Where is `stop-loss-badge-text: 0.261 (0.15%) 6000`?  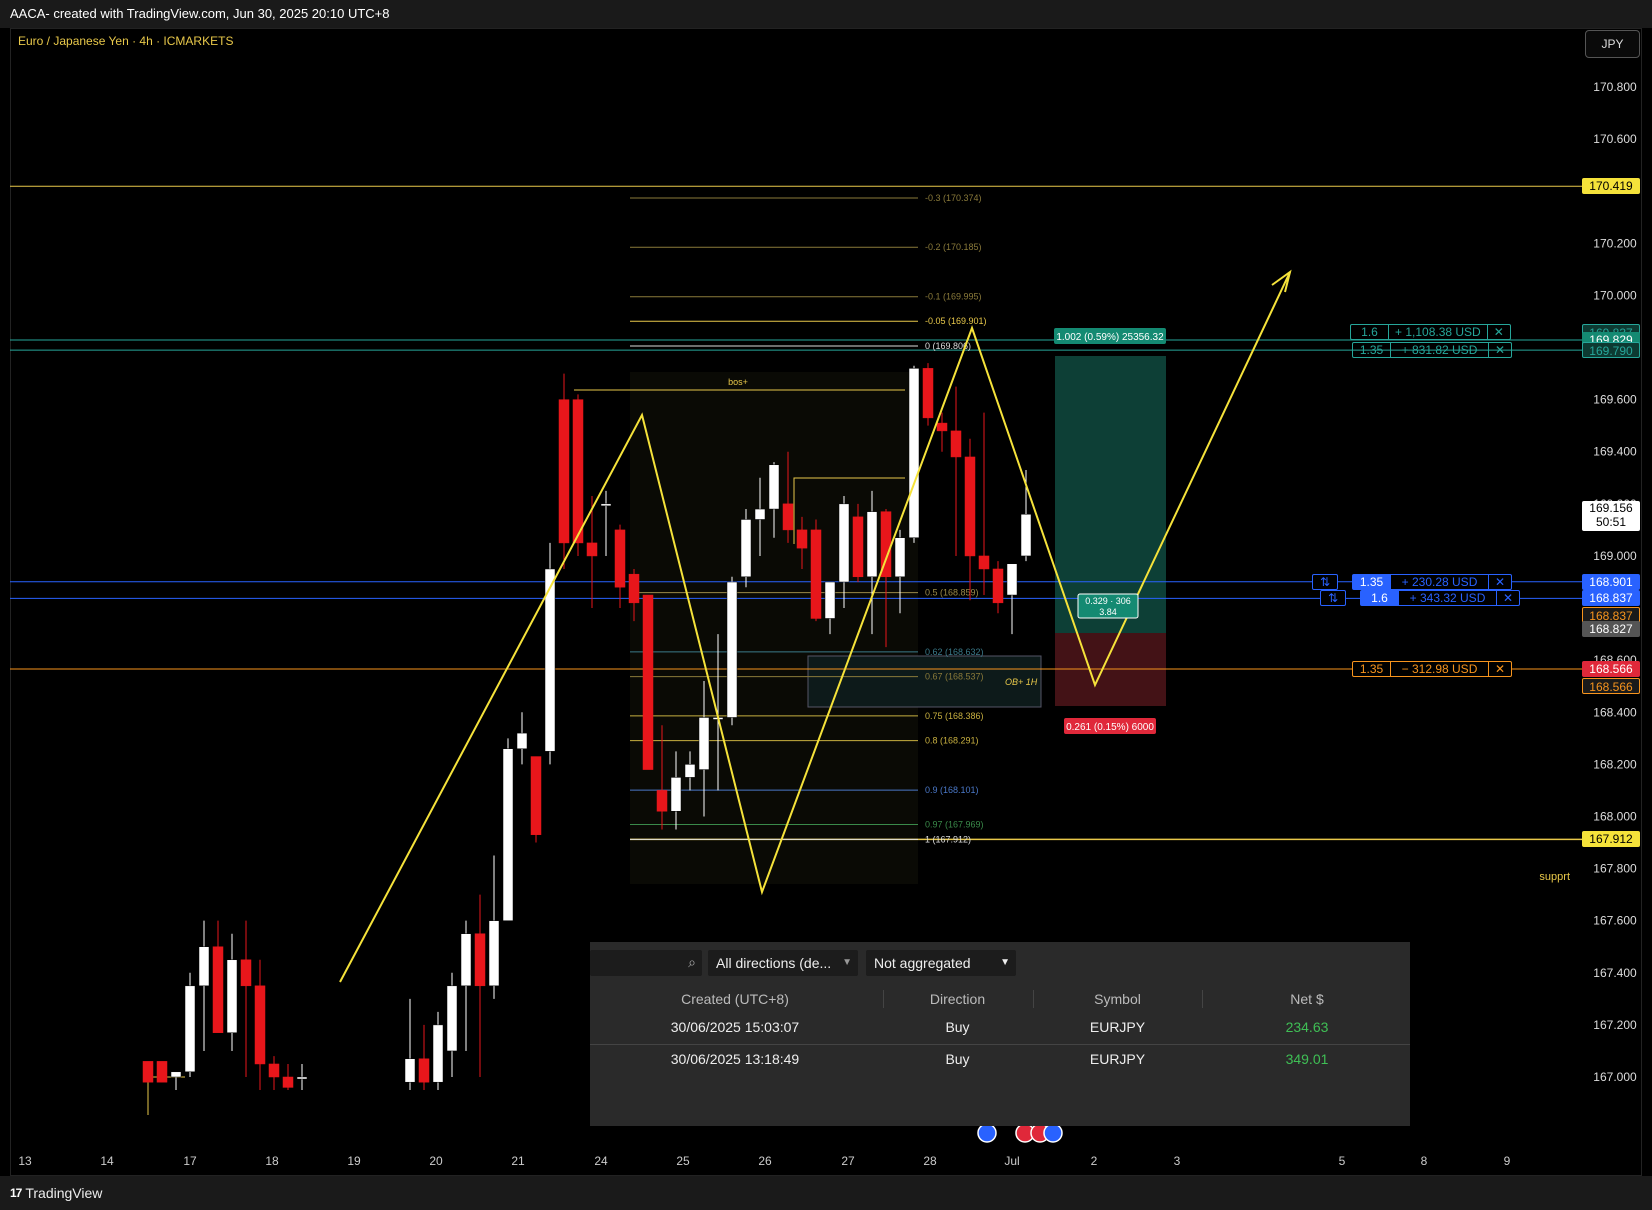 stop-loss-badge-text: 0.261 (0.15%) 6000 is located at coordinates (1110, 727).